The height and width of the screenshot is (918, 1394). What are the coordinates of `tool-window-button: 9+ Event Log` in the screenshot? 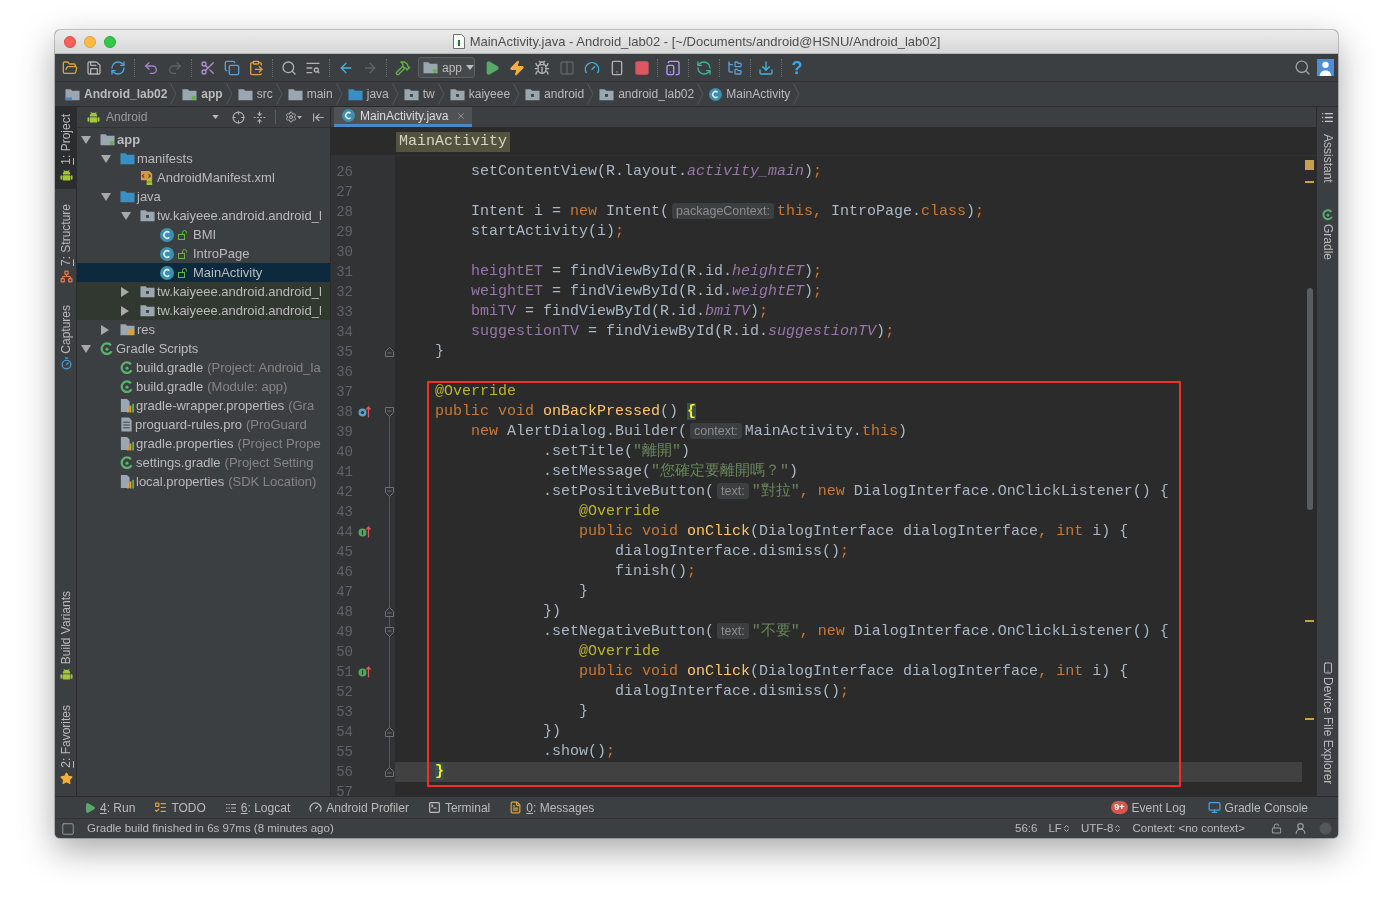 It's located at (1148, 807).